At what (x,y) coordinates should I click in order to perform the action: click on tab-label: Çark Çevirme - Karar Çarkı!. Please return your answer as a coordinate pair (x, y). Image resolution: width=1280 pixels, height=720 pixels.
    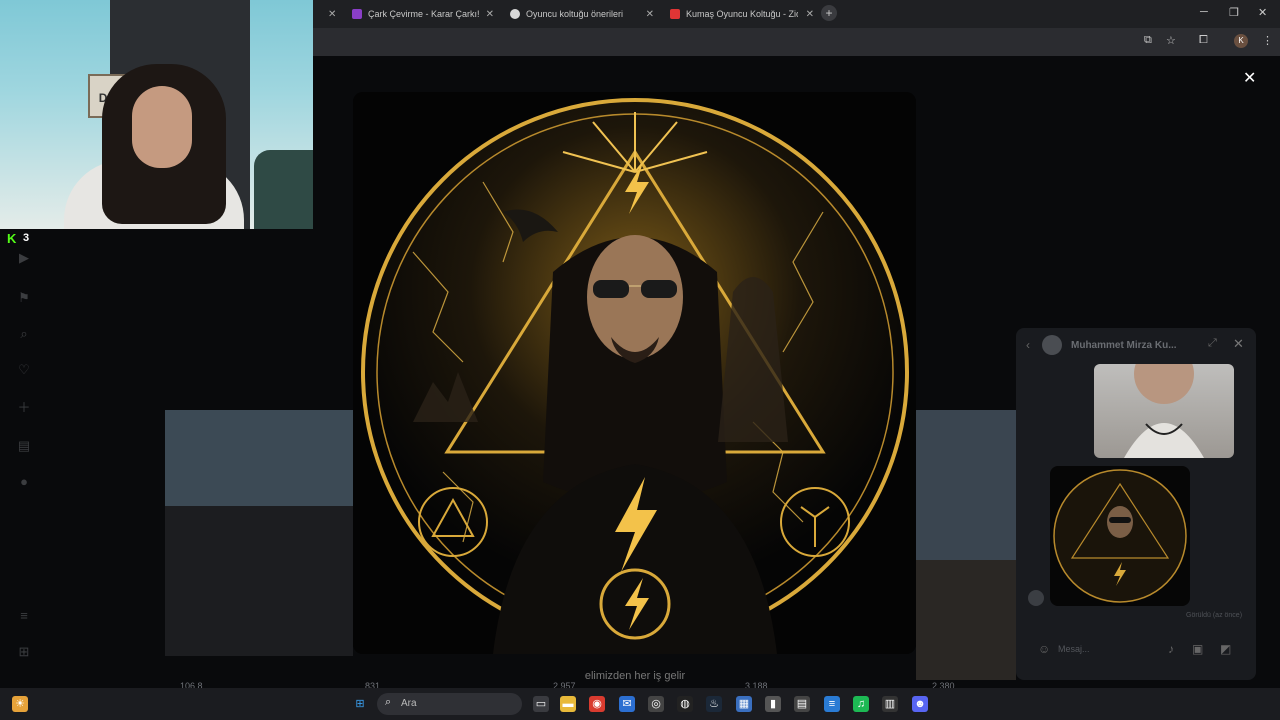
    Looking at the image, I should click on (424, 14).